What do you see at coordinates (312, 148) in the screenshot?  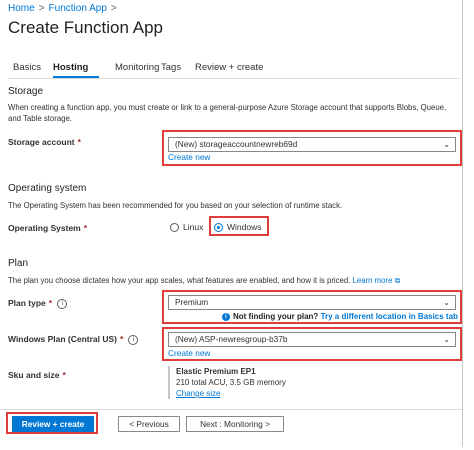 I see `storage-highlight-box` at bounding box center [312, 148].